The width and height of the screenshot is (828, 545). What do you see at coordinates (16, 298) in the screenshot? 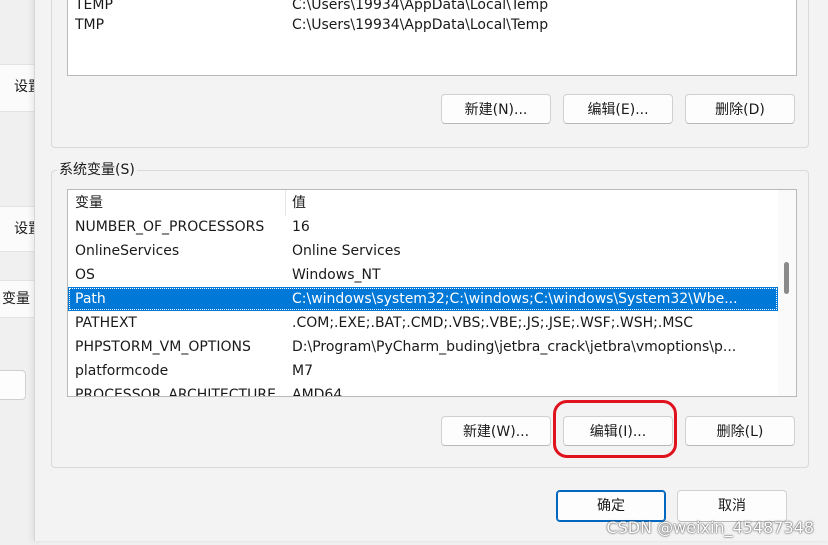
I see `bg-label-env-vars: 变量` at bounding box center [16, 298].